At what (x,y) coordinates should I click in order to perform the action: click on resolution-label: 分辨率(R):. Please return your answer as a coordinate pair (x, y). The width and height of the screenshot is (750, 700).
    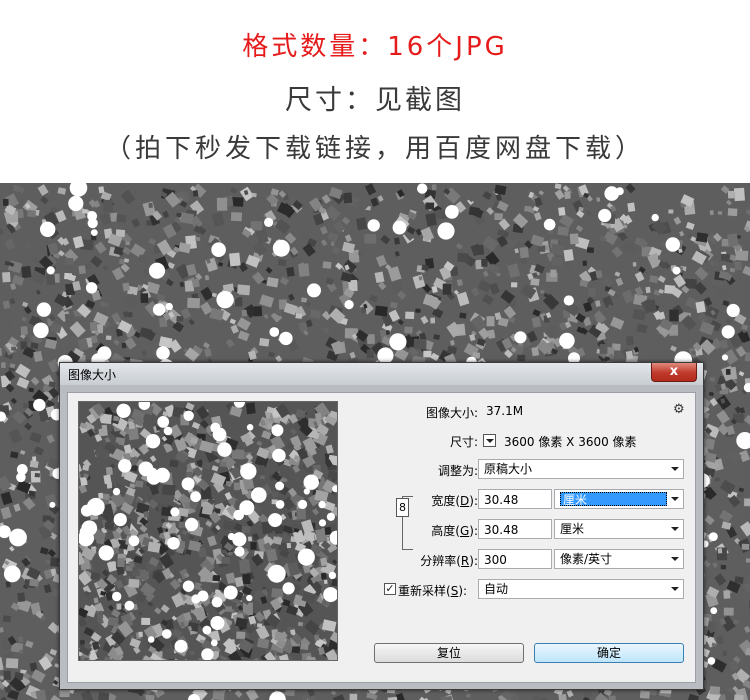
    Looking at the image, I should click on (449, 561).